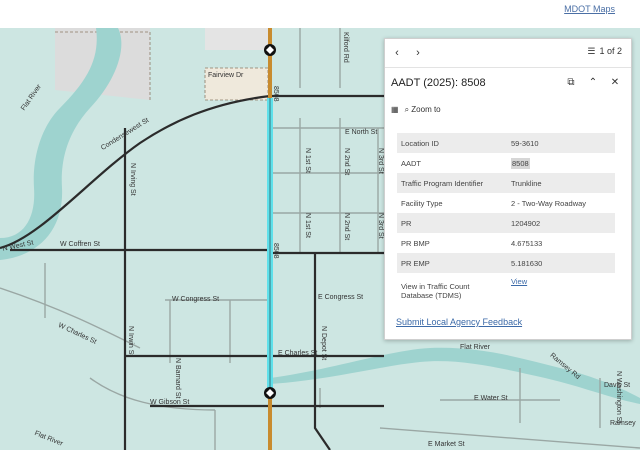 The width and height of the screenshot is (640, 450). I want to click on tdms-view-link: View, so click(519, 281).